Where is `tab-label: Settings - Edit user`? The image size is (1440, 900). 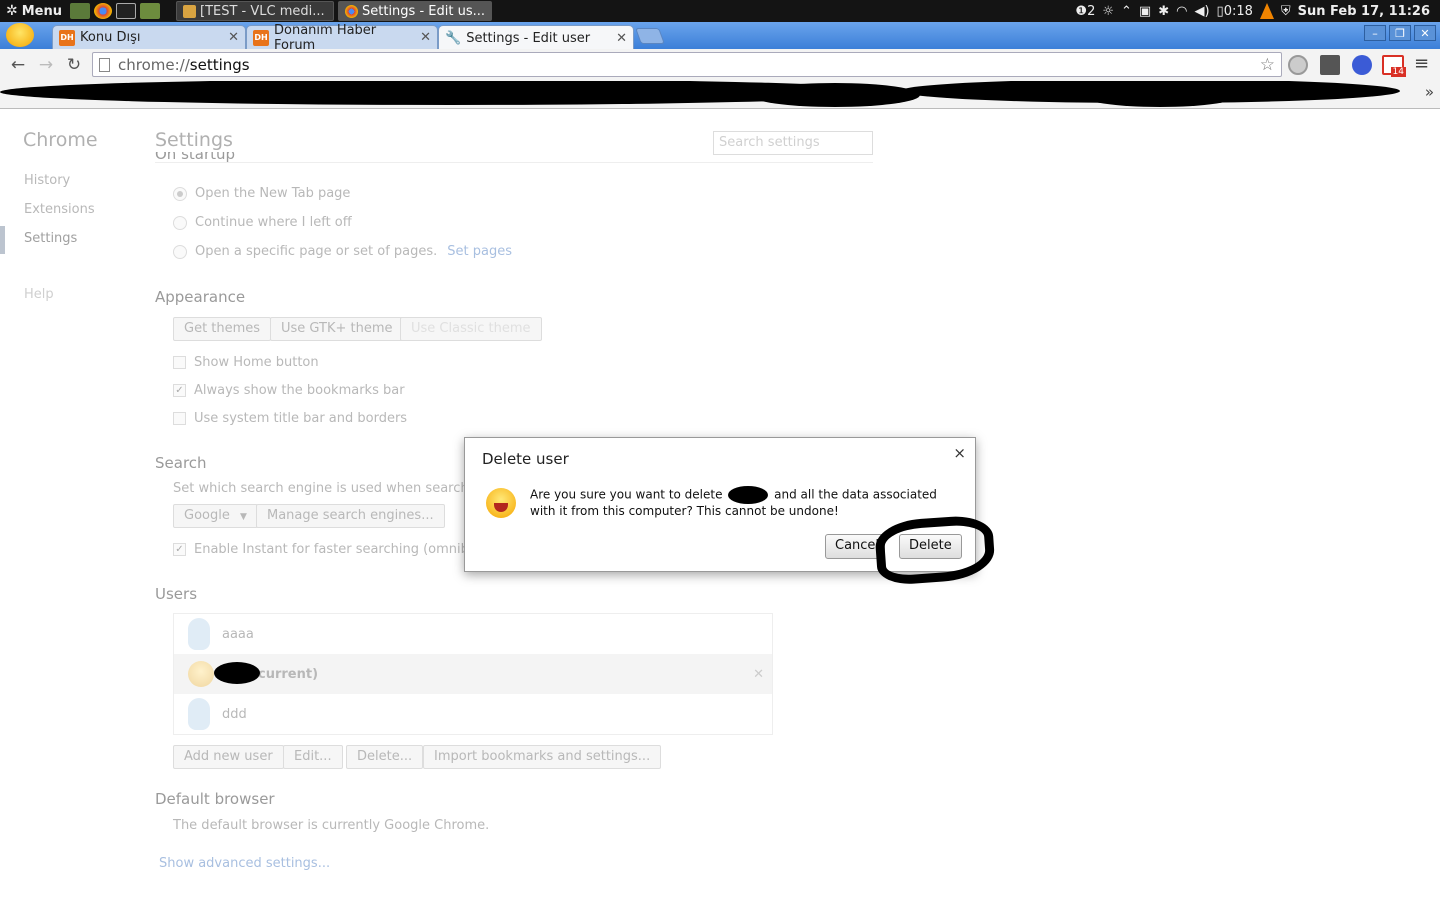
tab-label: Settings - Edit user is located at coordinates (528, 38).